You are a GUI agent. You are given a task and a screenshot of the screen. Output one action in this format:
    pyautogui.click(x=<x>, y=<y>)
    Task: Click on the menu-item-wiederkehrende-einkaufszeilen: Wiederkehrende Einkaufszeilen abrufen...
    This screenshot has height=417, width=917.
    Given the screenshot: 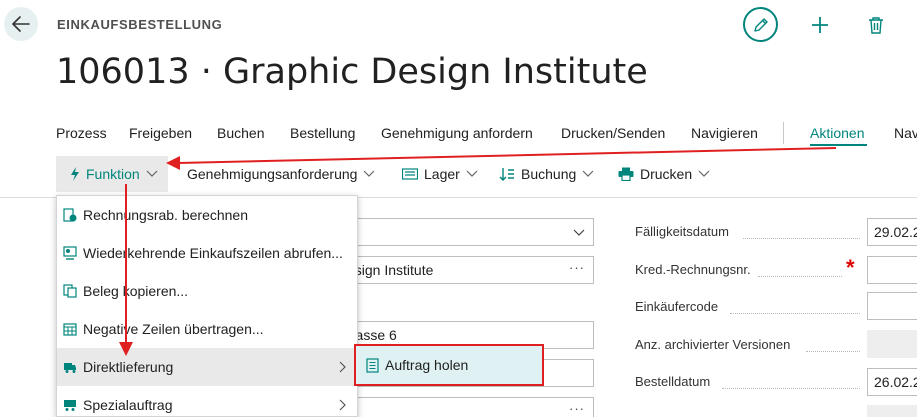 What is the action you would take?
    pyautogui.click(x=207, y=253)
    